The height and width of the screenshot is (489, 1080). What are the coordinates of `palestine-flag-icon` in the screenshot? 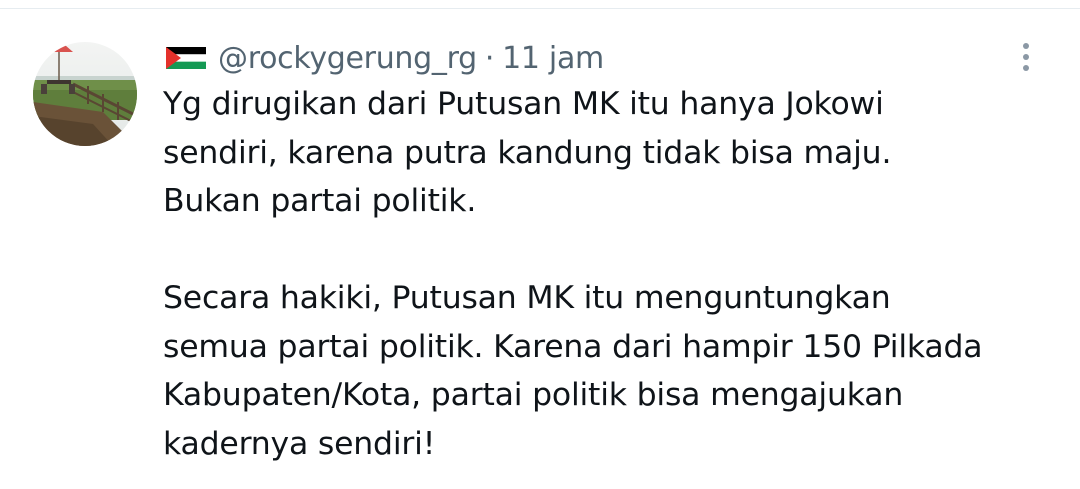 It's located at (186, 58).